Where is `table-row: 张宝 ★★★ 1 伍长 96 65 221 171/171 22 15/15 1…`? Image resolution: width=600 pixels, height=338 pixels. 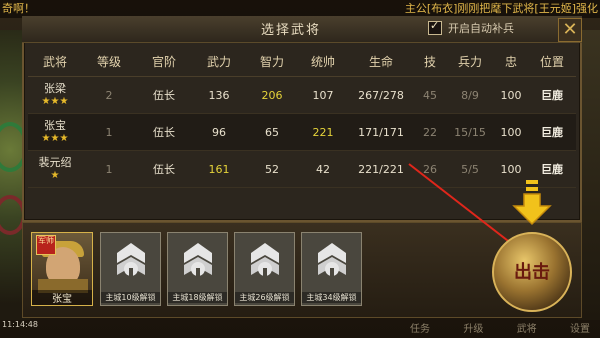
table-row: 张宝 ★★★ 1 伍长 96 65 221 171/171 22 15/15 1… is located at coordinates (302, 132).